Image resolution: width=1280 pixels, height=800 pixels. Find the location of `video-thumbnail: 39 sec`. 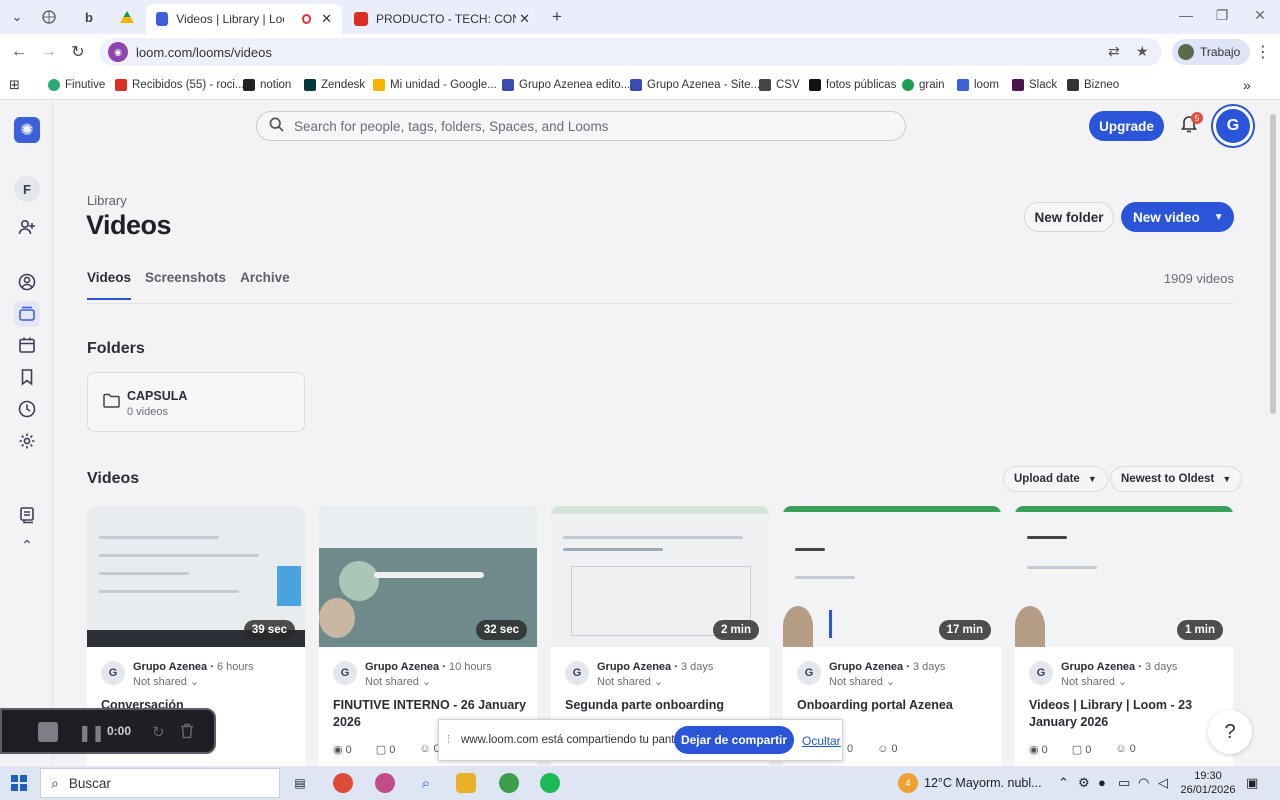

video-thumbnail: 39 sec is located at coordinates (196, 576).